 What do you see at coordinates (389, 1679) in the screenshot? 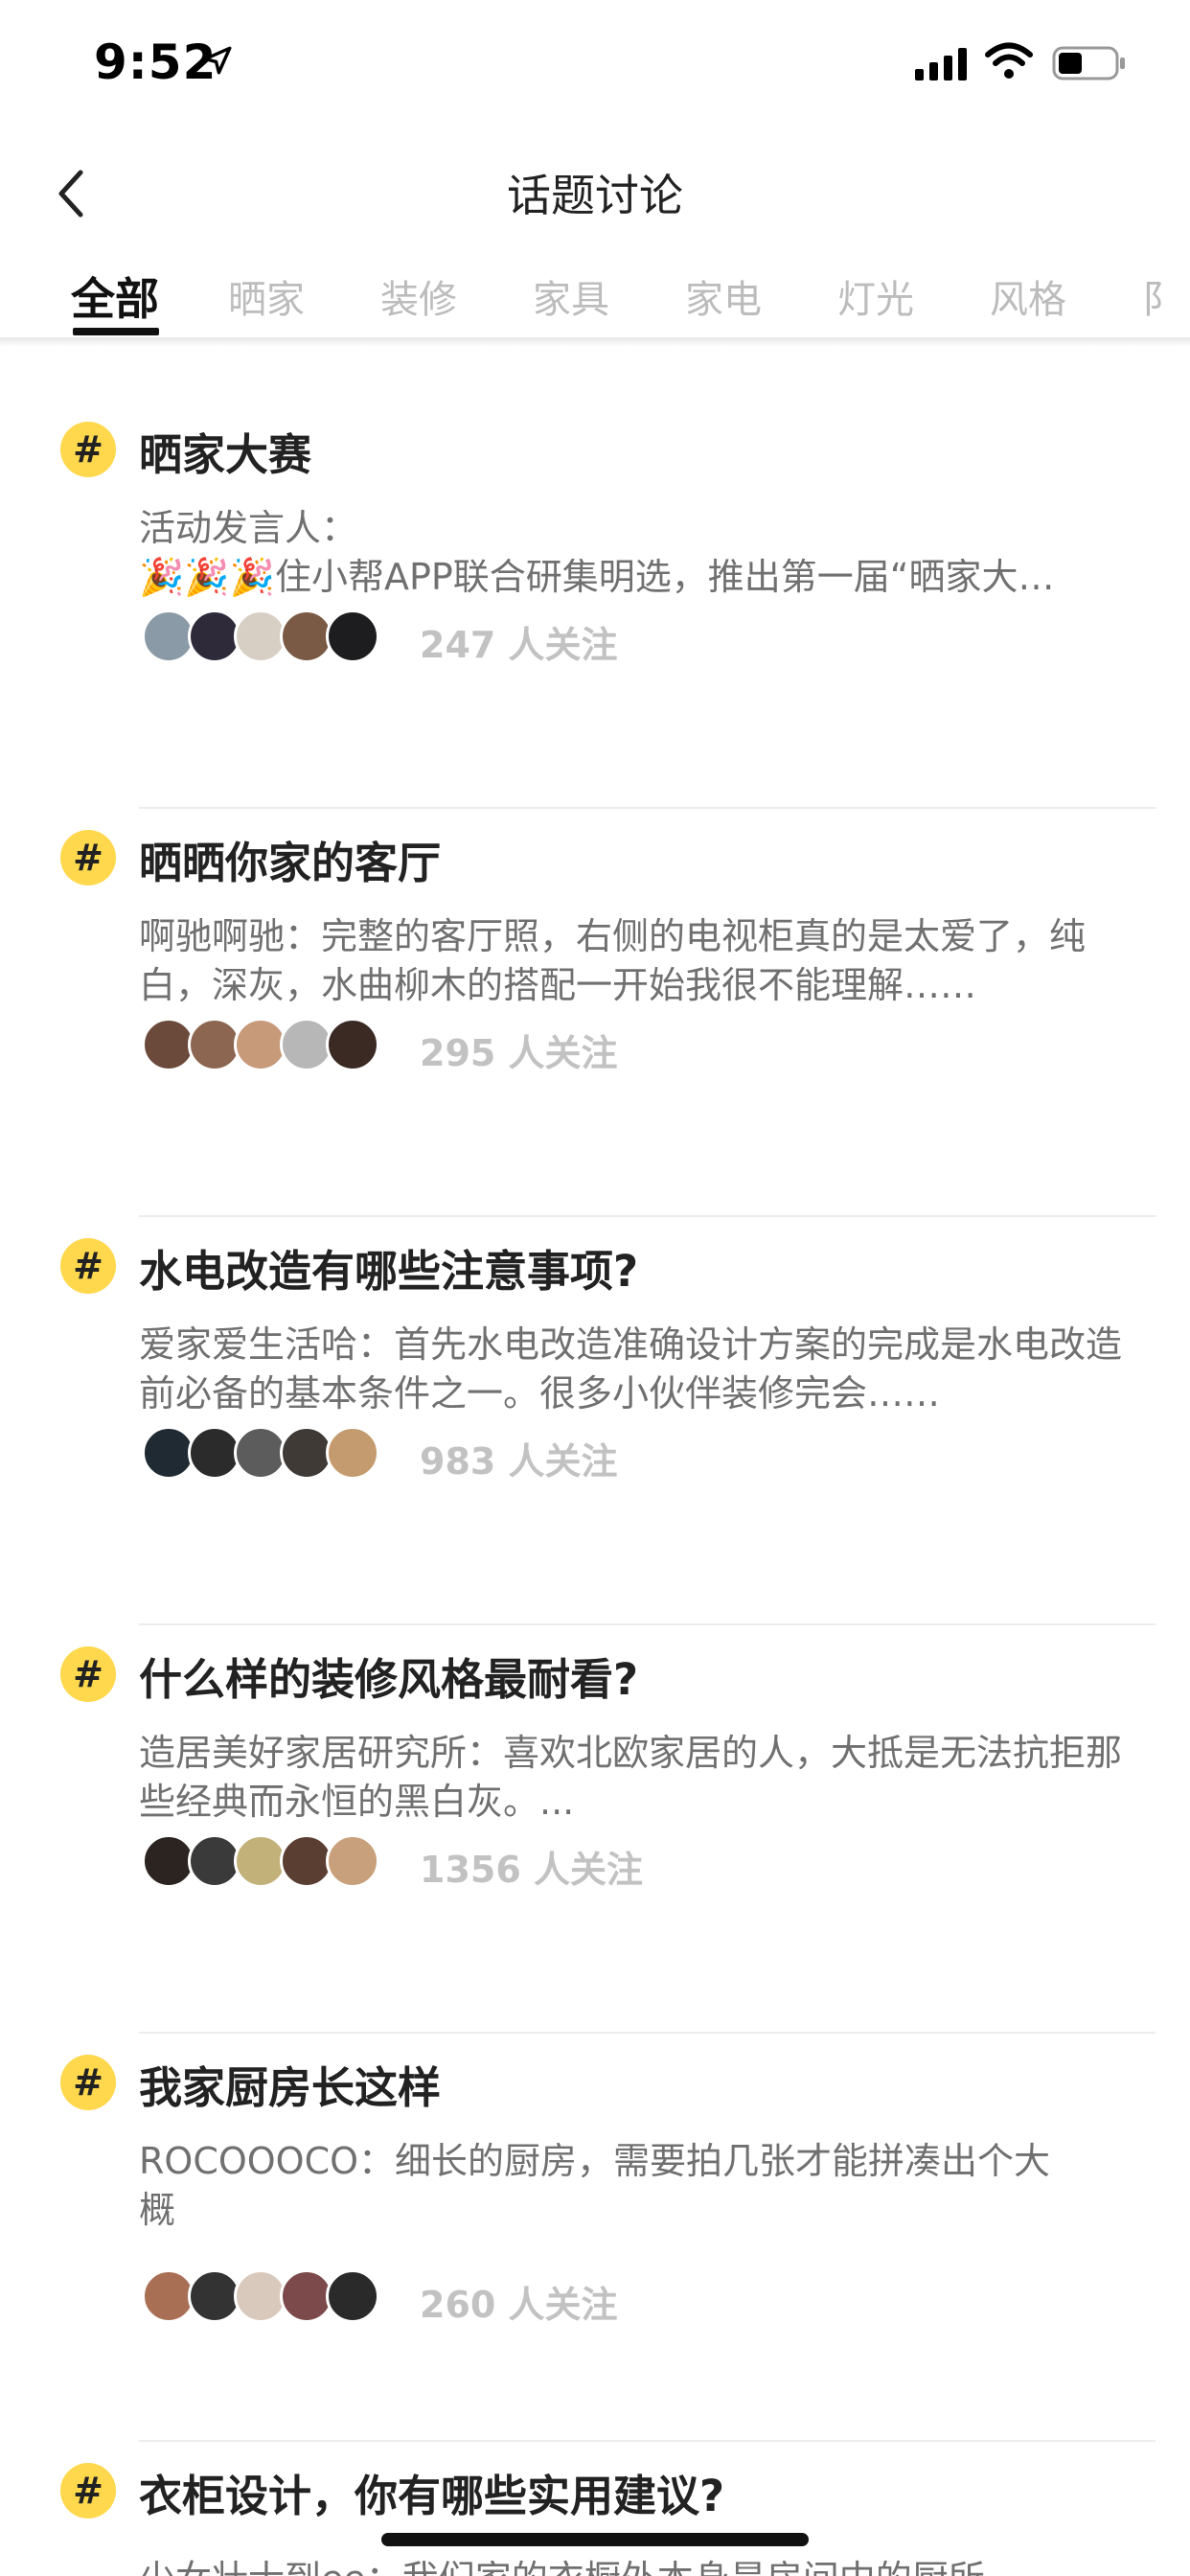
I see `topic-title: 什么样的装修风格最耐看?` at bounding box center [389, 1679].